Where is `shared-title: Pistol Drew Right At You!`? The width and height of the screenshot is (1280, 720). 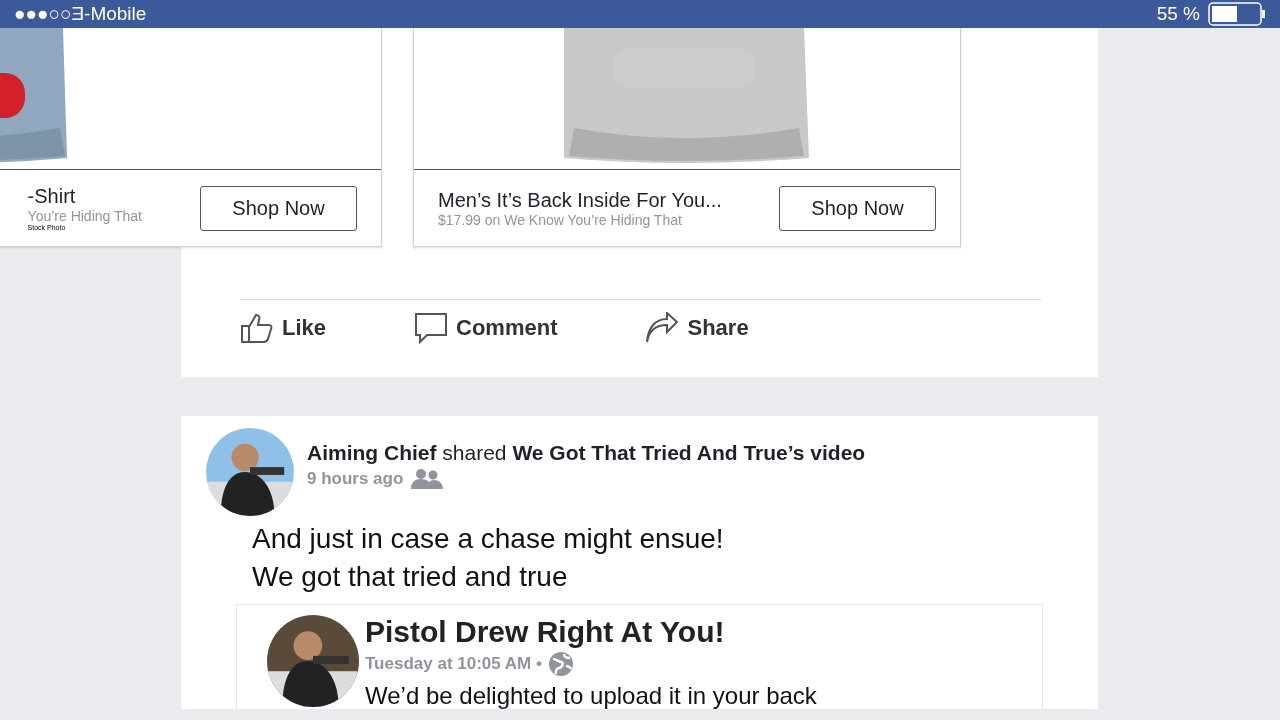 shared-title: Pistol Drew Right At You! is located at coordinates (545, 632).